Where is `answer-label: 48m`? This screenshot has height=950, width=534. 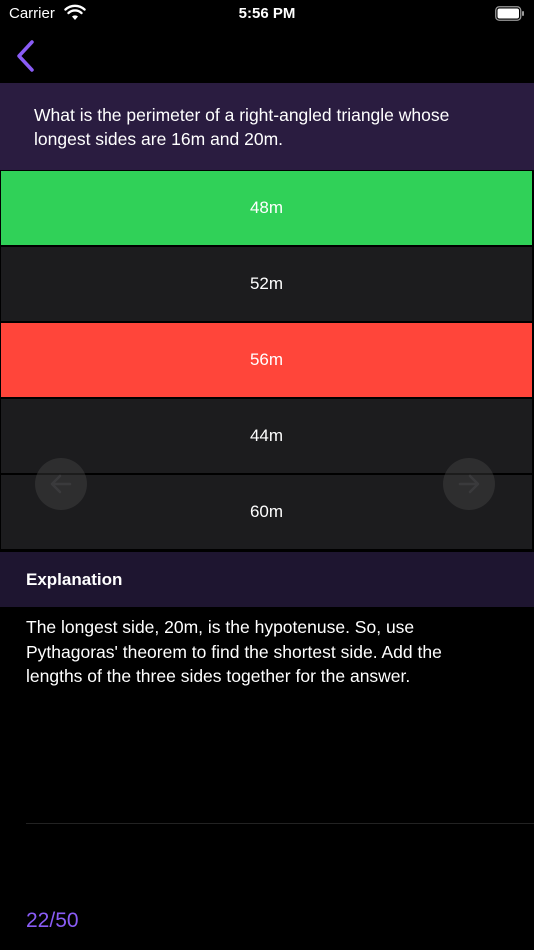 answer-label: 48m is located at coordinates (266, 207).